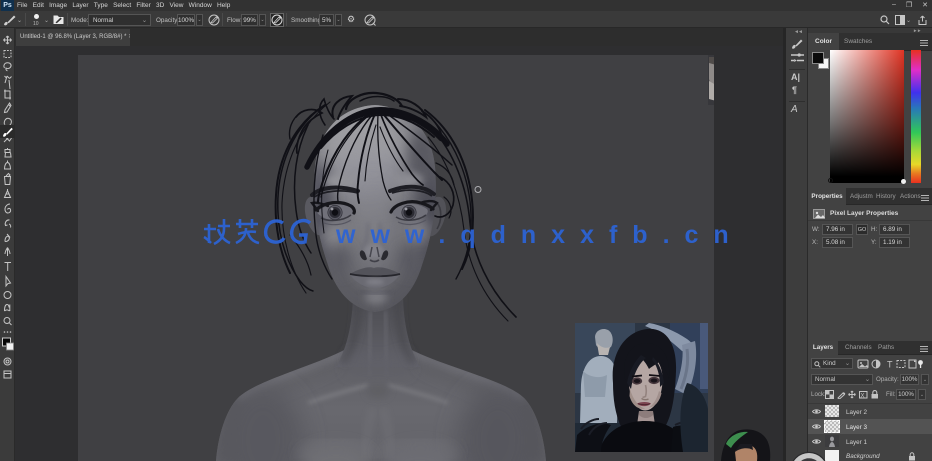 This screenshot has height=461, width=932. Describe the element at coordinates (863, 396) in the screenshot. I see `svg-text: X` at that location.